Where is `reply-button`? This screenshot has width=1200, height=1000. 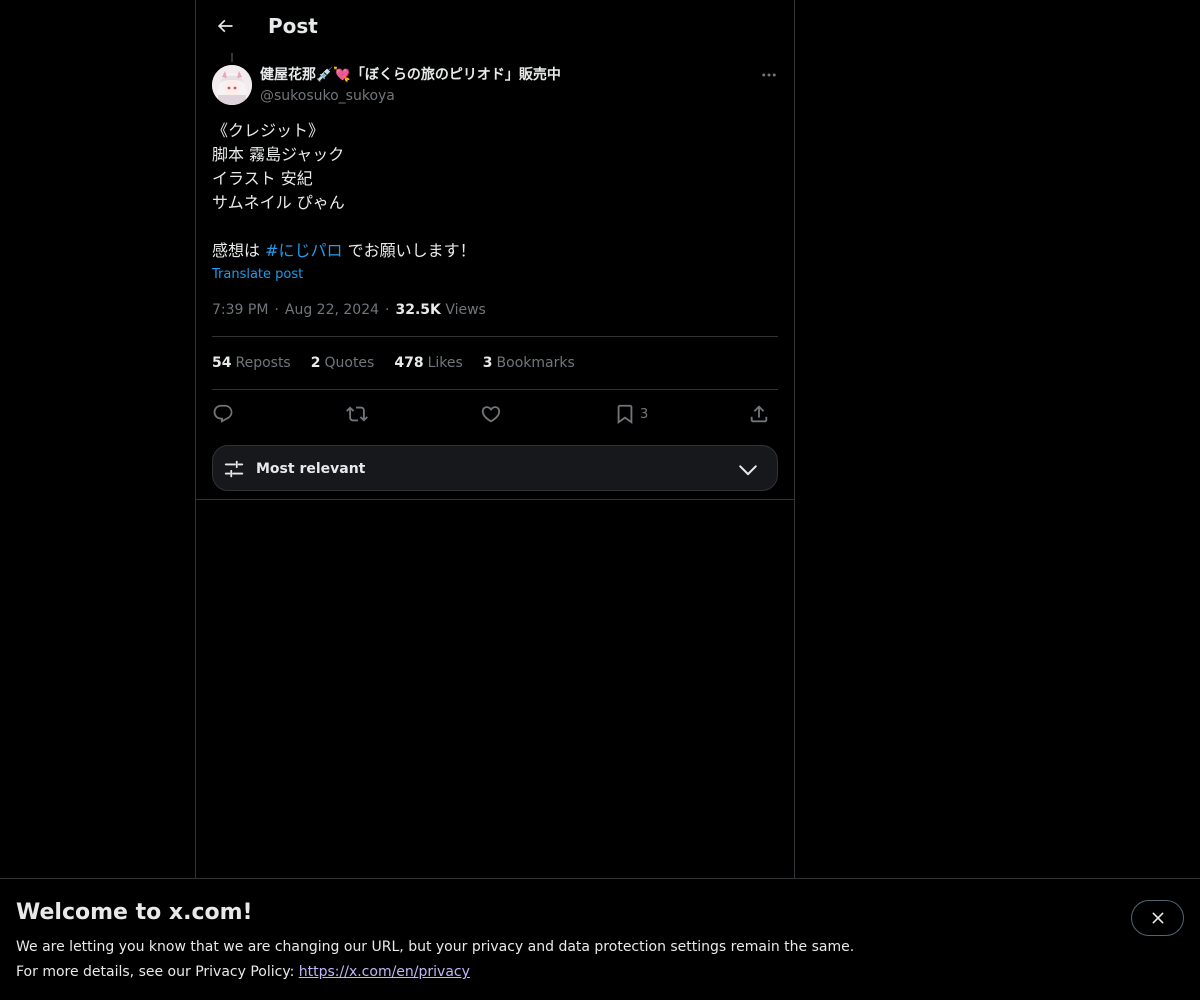
reply-button is located at coordinates (223, 414).